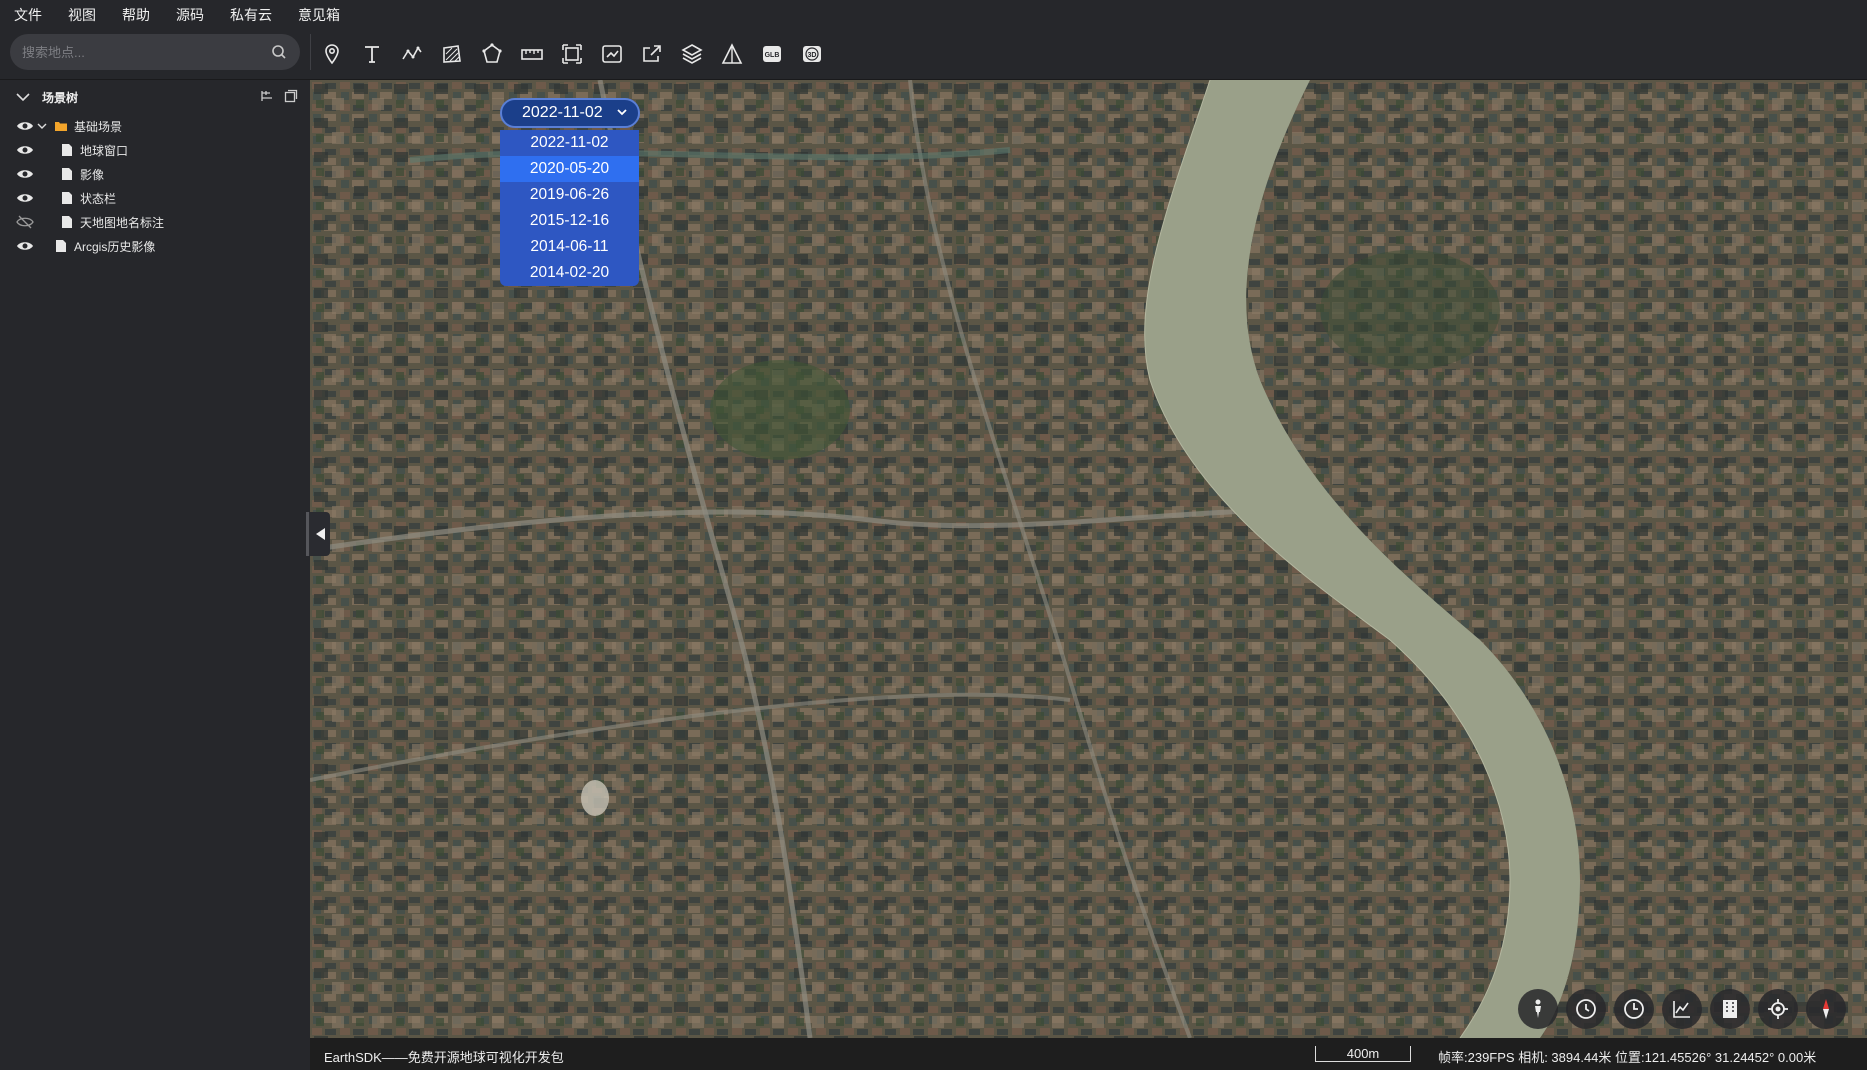  Describe the element at coordinates (61, 126) in the screenshot. I see `folder-icon` at that location.